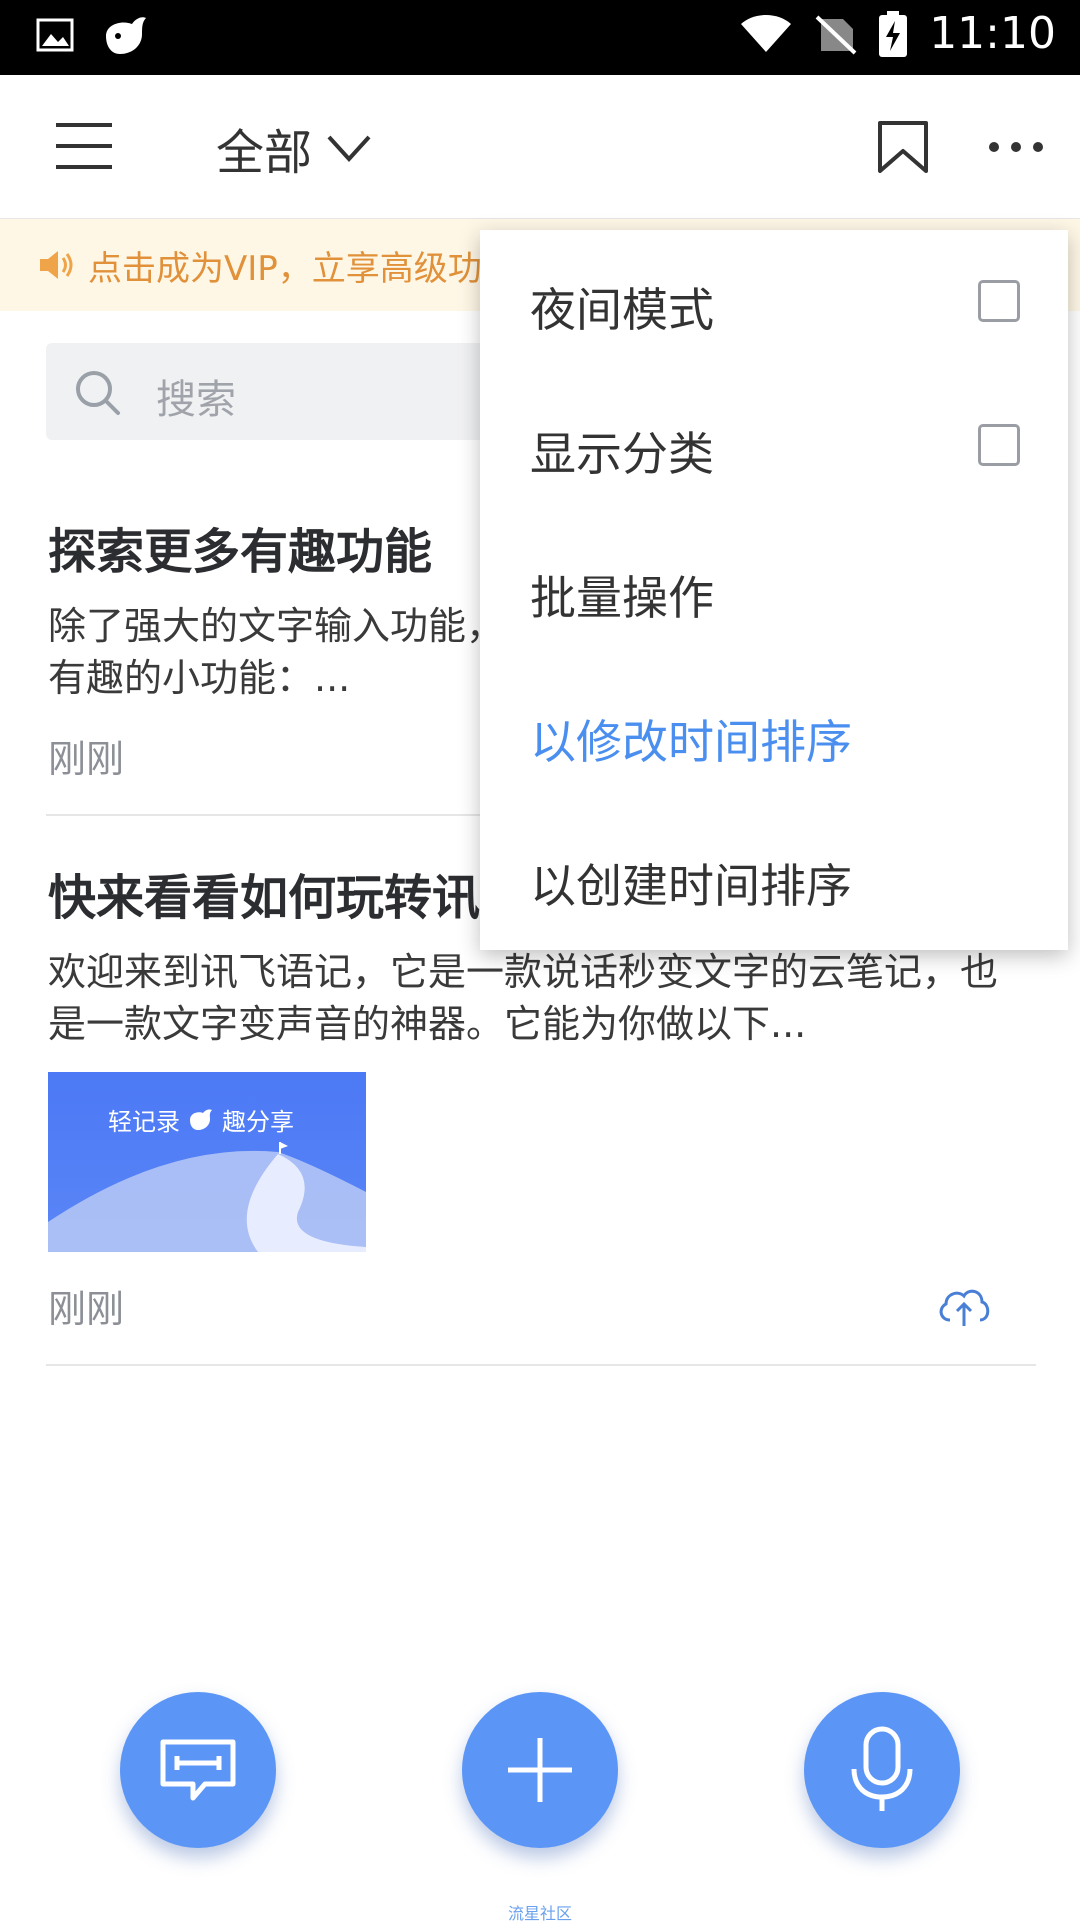 The height and width of the screenshot is (1924, 1080). I want to click on note-thumbnail: 轻记录 趣分享, so click(207, 1162).